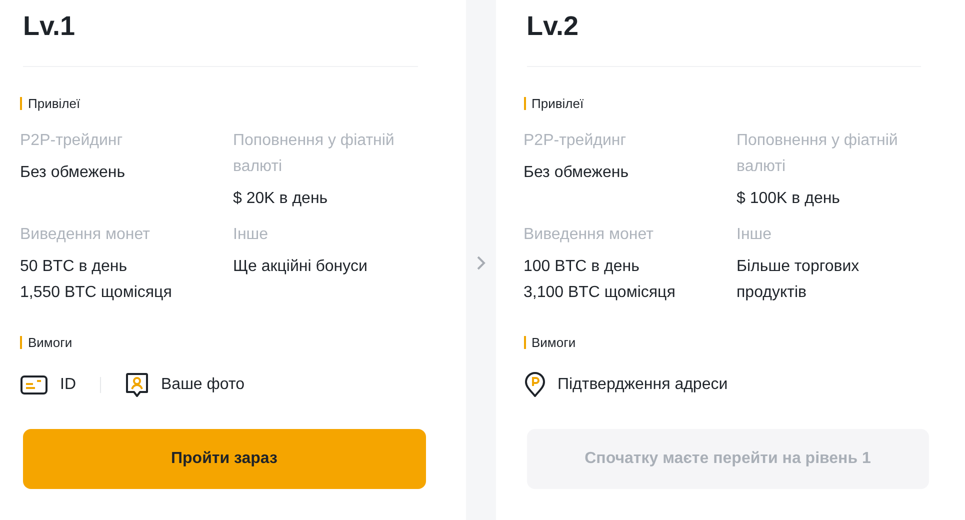 The image size is (965, 520). I want to click on location-pin-icon, so click(535, 385).